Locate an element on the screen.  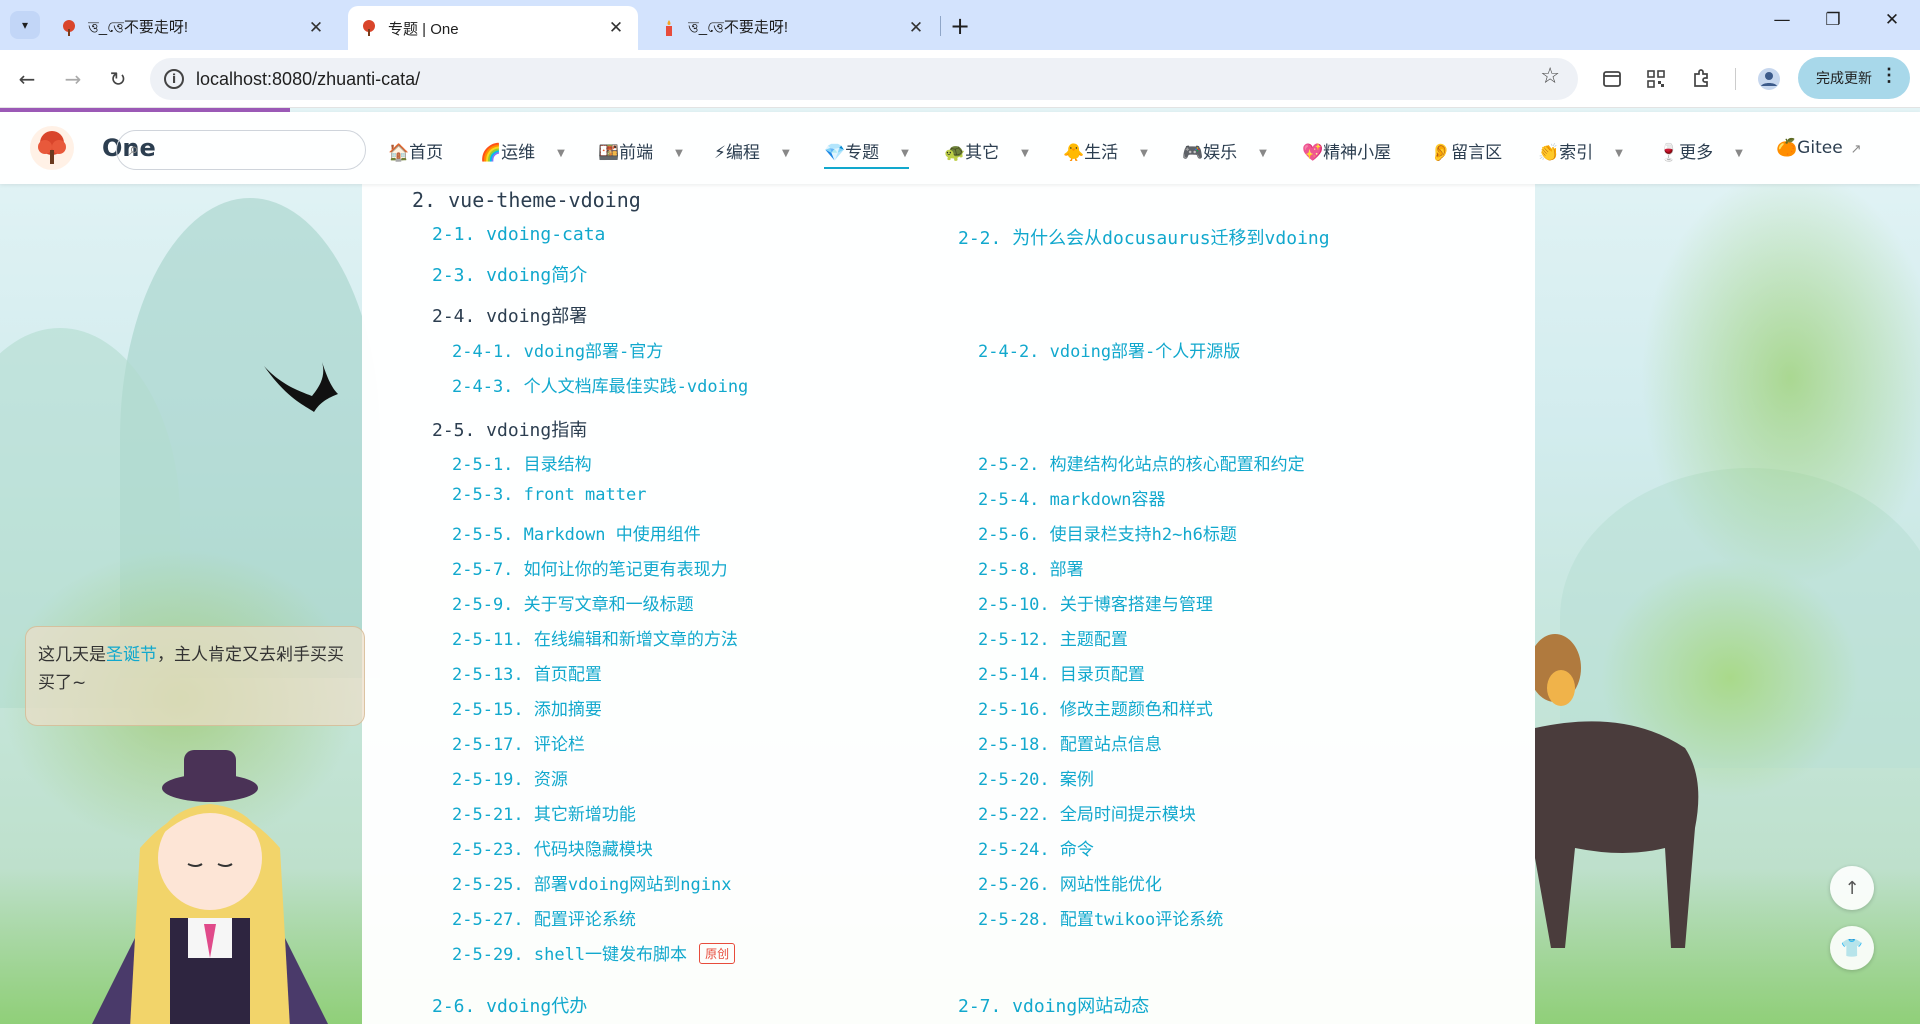
new-tab-icon: + is located at coordinates (960, 26).